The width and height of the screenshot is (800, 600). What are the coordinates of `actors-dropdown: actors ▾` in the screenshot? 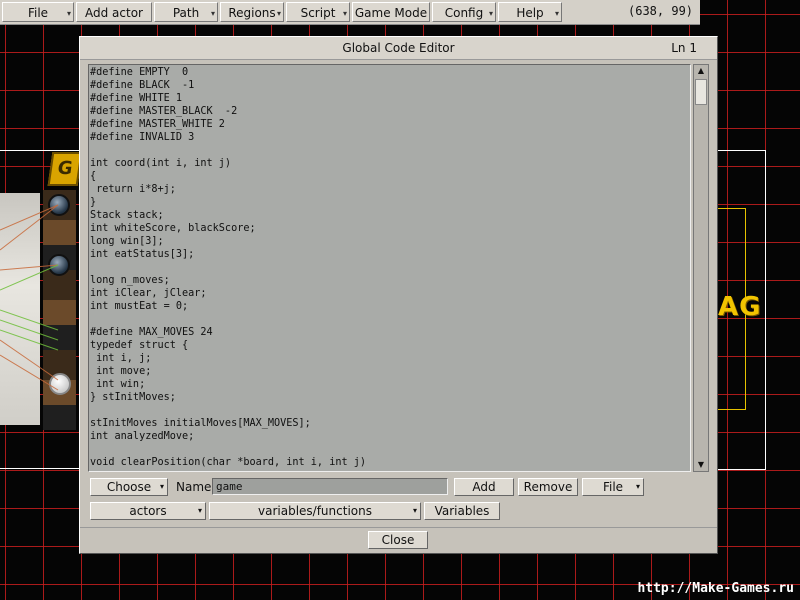 It's located at (148, 511).